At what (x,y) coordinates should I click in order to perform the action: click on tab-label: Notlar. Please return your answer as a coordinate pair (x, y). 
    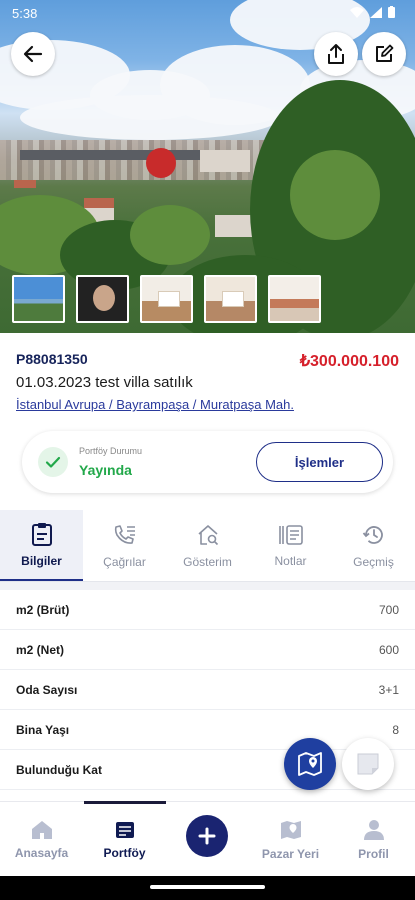
    Looking at the image, I should click on (290, 560).